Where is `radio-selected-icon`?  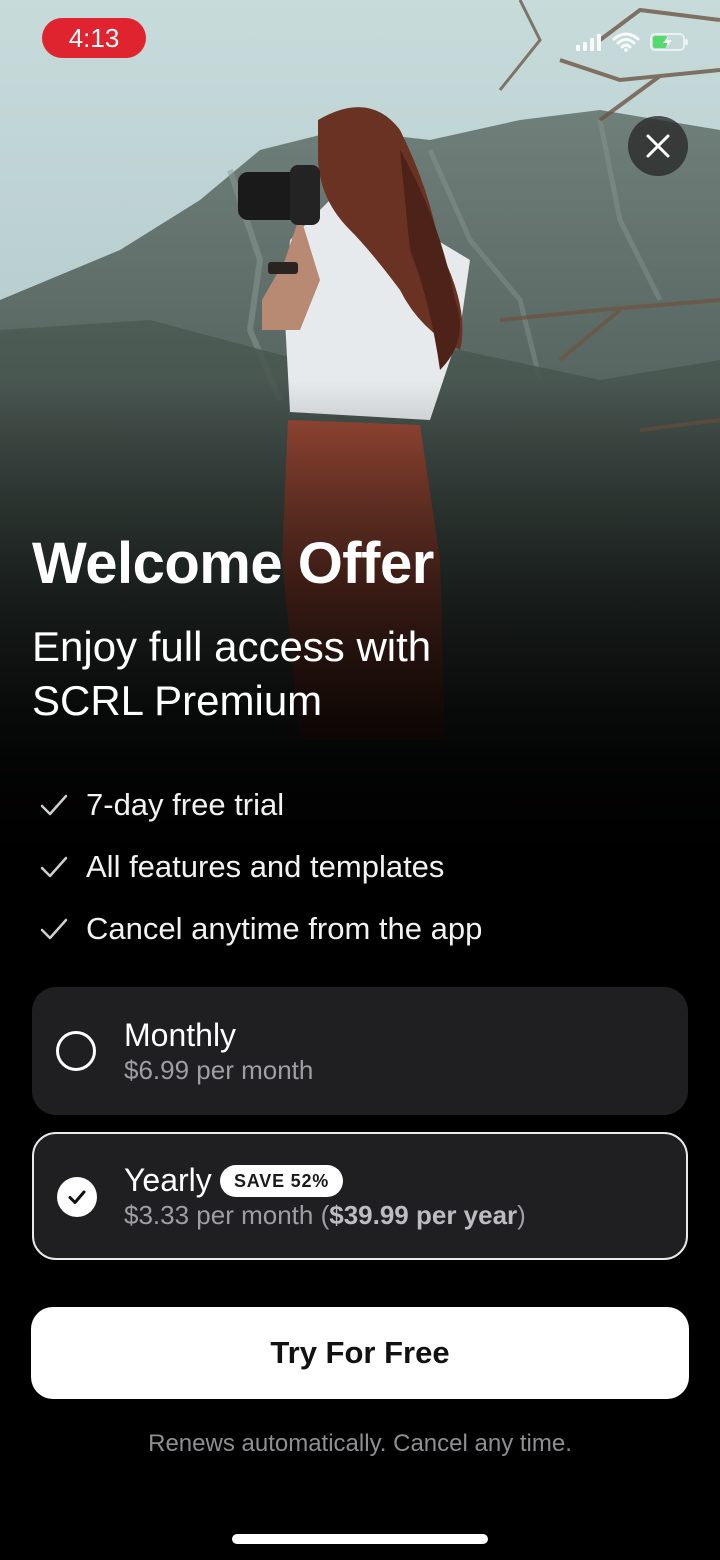 radio-selected-icon is located at coordinates (77, 1197).